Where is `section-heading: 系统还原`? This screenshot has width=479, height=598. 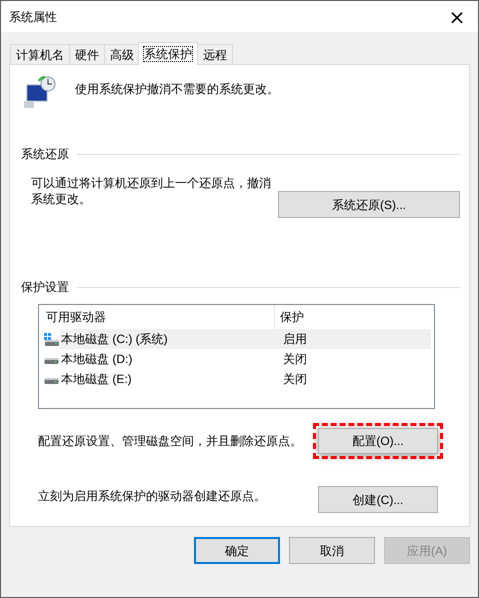 section-heading: 系统还原 is located at coordinates (45, 154).